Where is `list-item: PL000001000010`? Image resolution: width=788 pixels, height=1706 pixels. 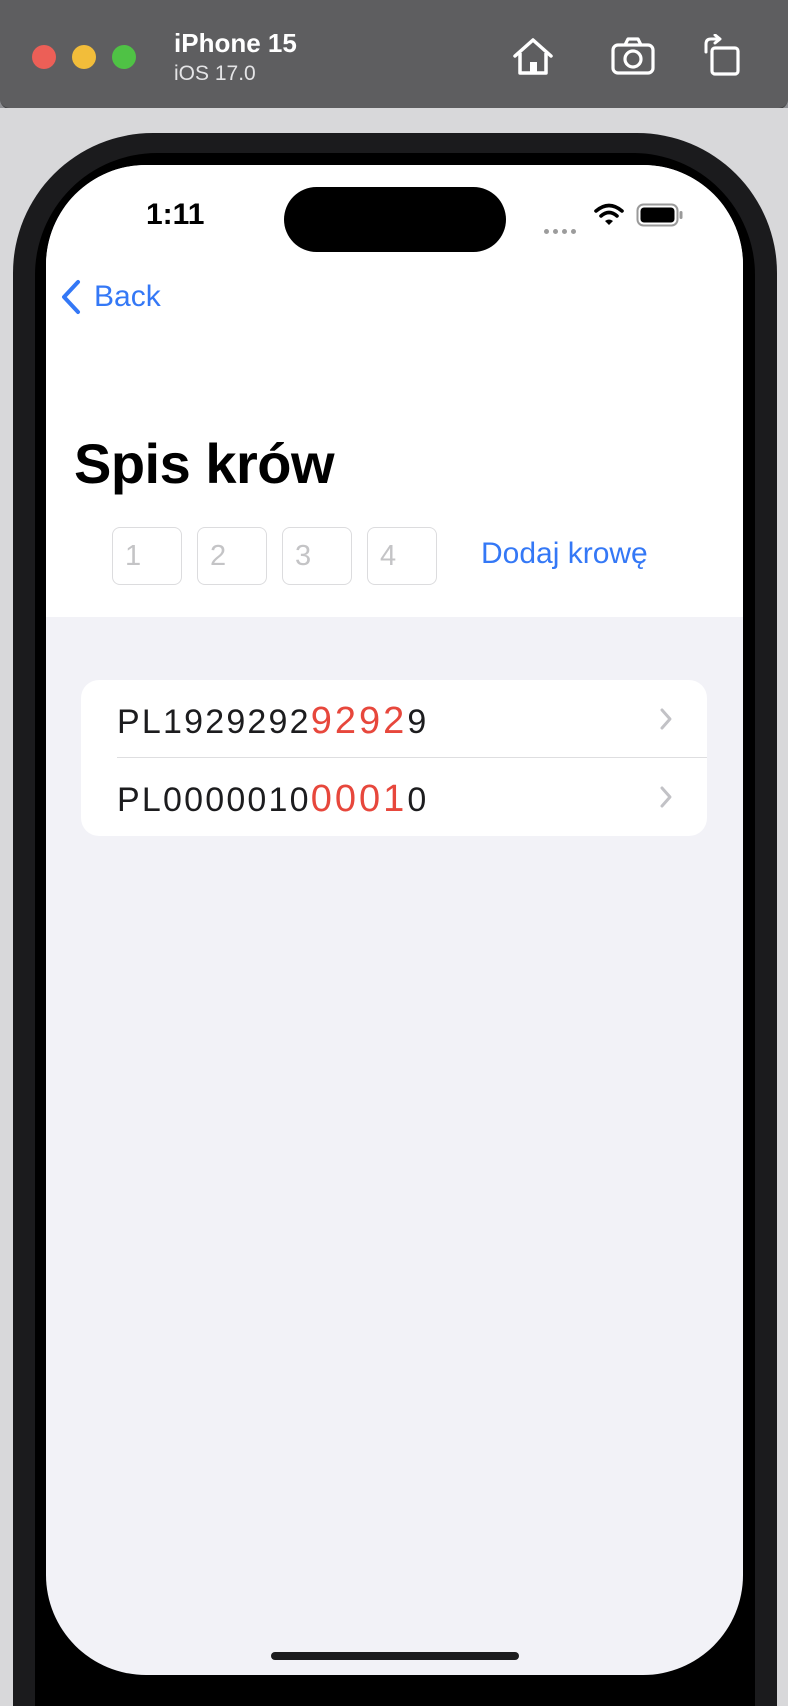 list-item: PL000001000010 is located at coordinates (394, 797).